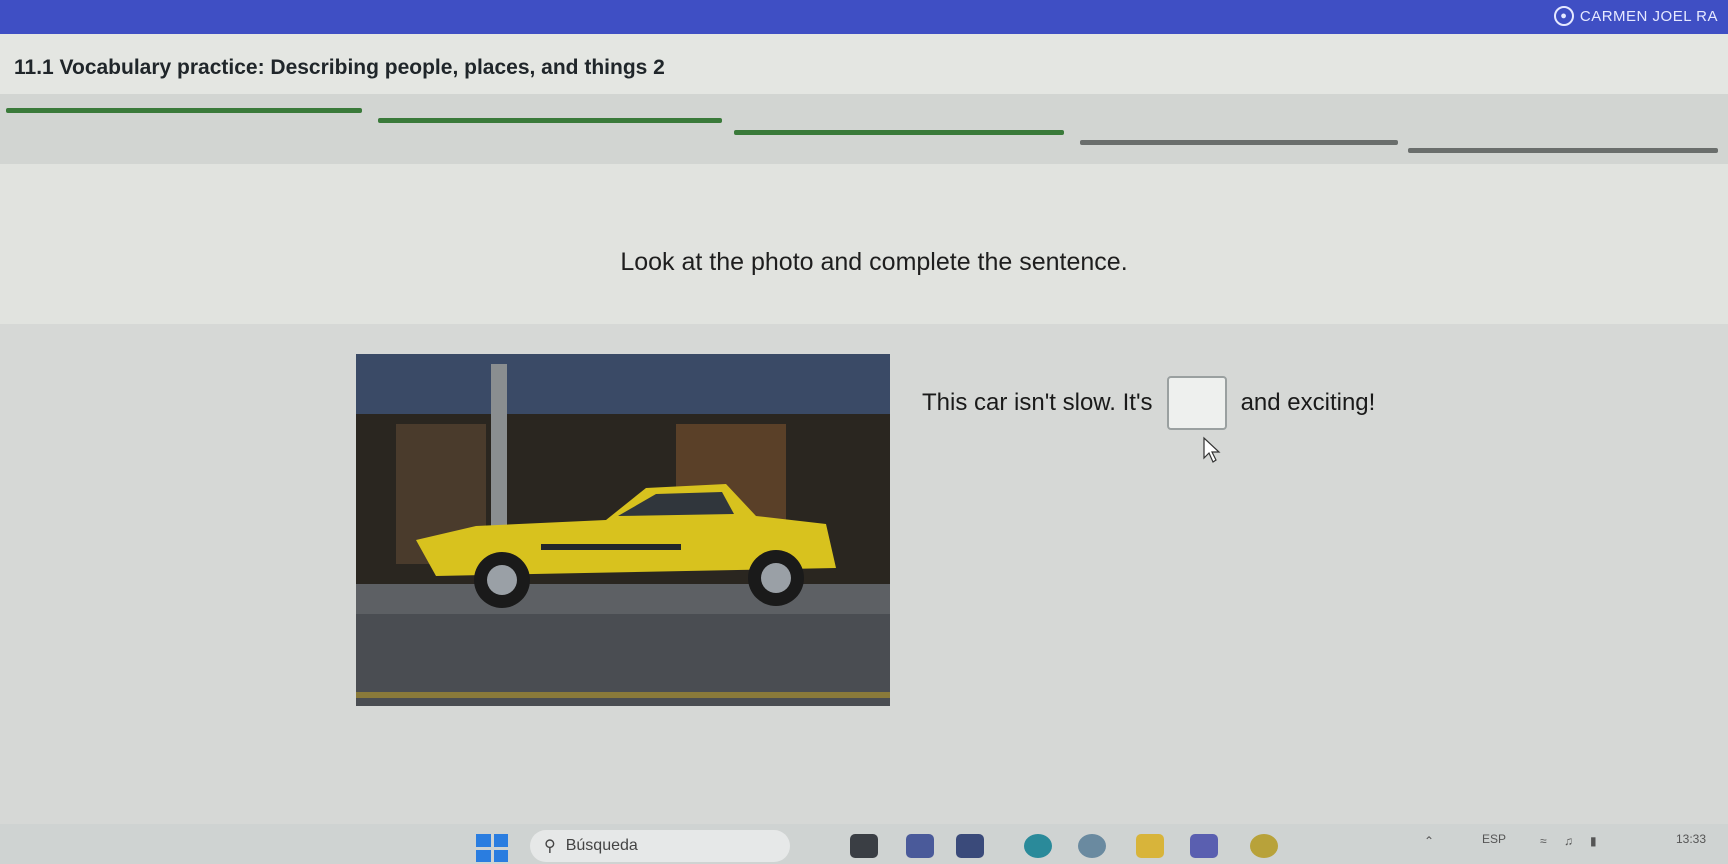 The image size is (1728, 864). What do you see at coordinates (1429, 841) in the screenshot?
I see `chevron-up-icon: ⌃` at bounding box center [1429, 841].